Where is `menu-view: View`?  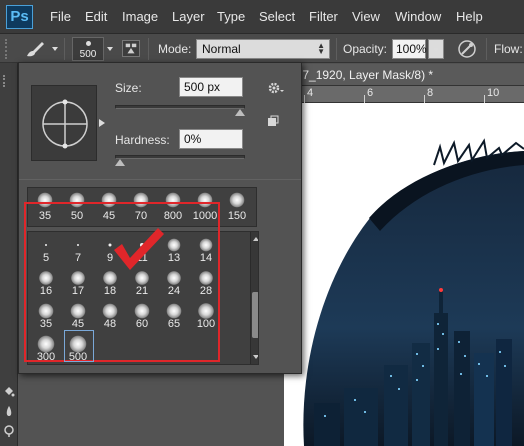 menu-view: View is located at coordinates (366, 16).